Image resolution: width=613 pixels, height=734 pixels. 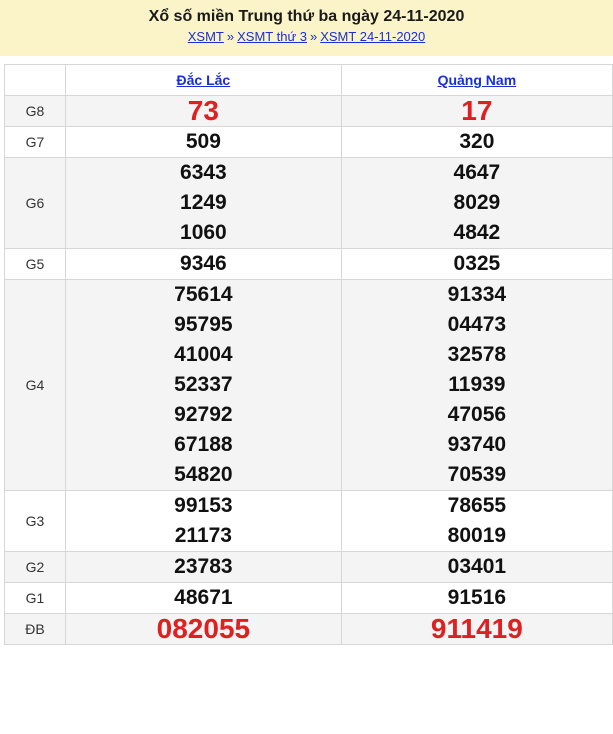 I want to click on prize-label: G7, so click(x=35, y=142).